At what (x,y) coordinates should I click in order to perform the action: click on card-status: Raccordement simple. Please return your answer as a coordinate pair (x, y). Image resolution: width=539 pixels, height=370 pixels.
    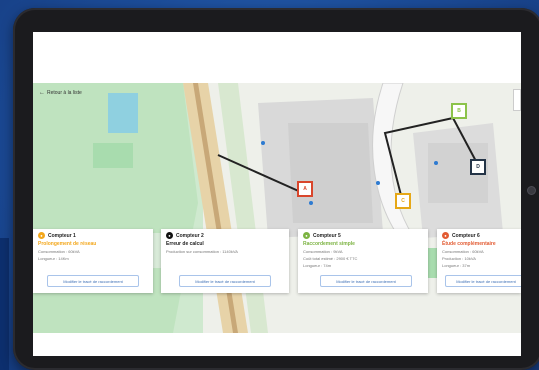
    Looking at the image, I should click on (329, 244).